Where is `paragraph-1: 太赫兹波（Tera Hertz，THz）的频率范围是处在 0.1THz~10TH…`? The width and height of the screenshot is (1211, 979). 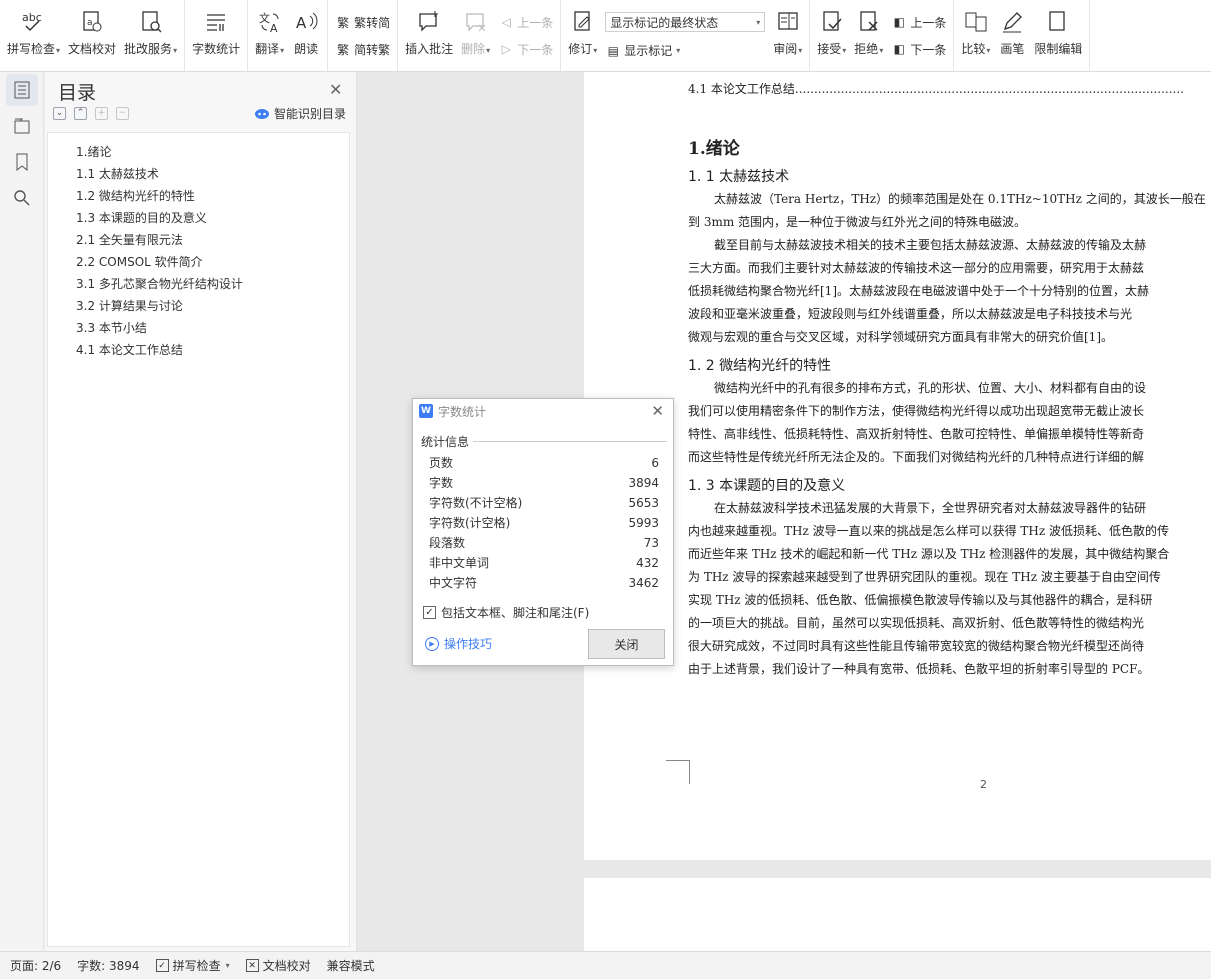 paragraph-1: 太赫兹波（Tera Hertz，THz）的频率范围是处在 0.1THz~10TH… is located at coordinates (948, 211).